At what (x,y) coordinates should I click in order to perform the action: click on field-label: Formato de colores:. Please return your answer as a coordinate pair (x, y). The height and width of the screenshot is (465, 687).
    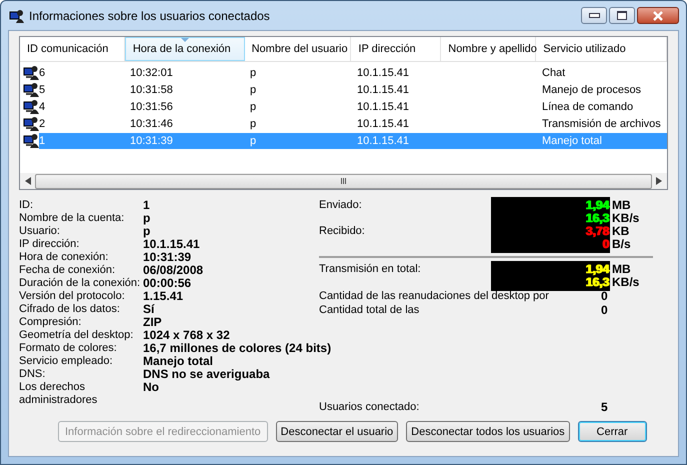
    Looking at the image, I should click on (68, 348).